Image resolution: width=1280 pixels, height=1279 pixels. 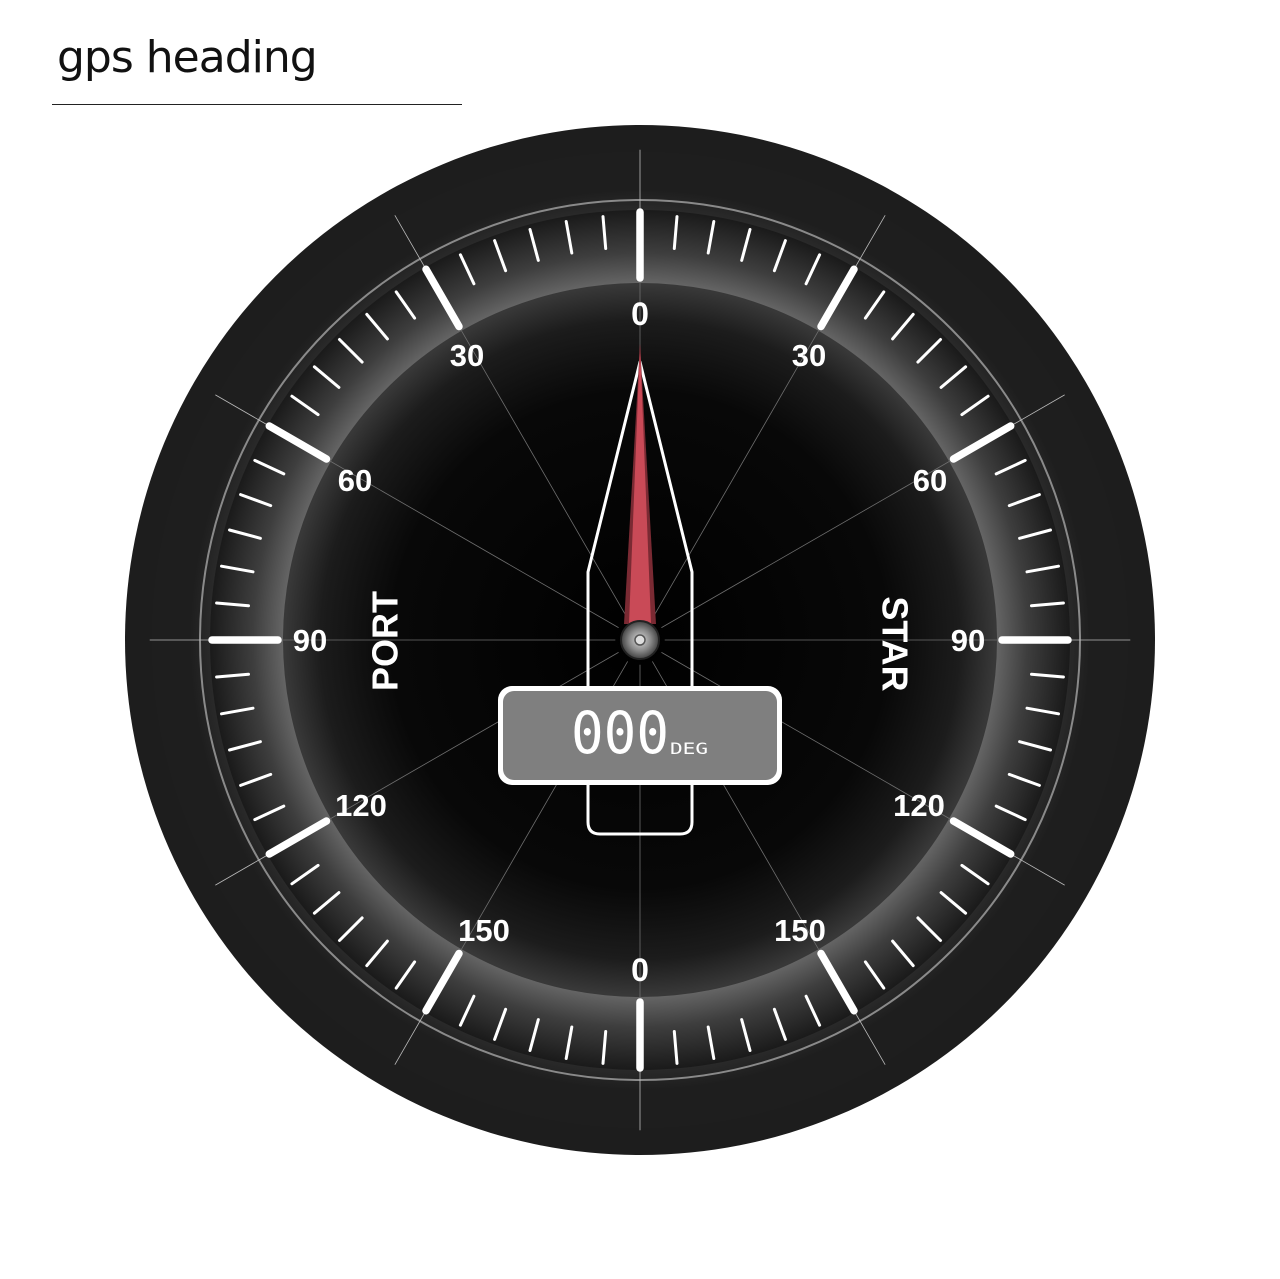 What do you see at coordinates (689, 748) in the screenshot?
I see `heading-unit: DEG` at bounding box center [689, 748].